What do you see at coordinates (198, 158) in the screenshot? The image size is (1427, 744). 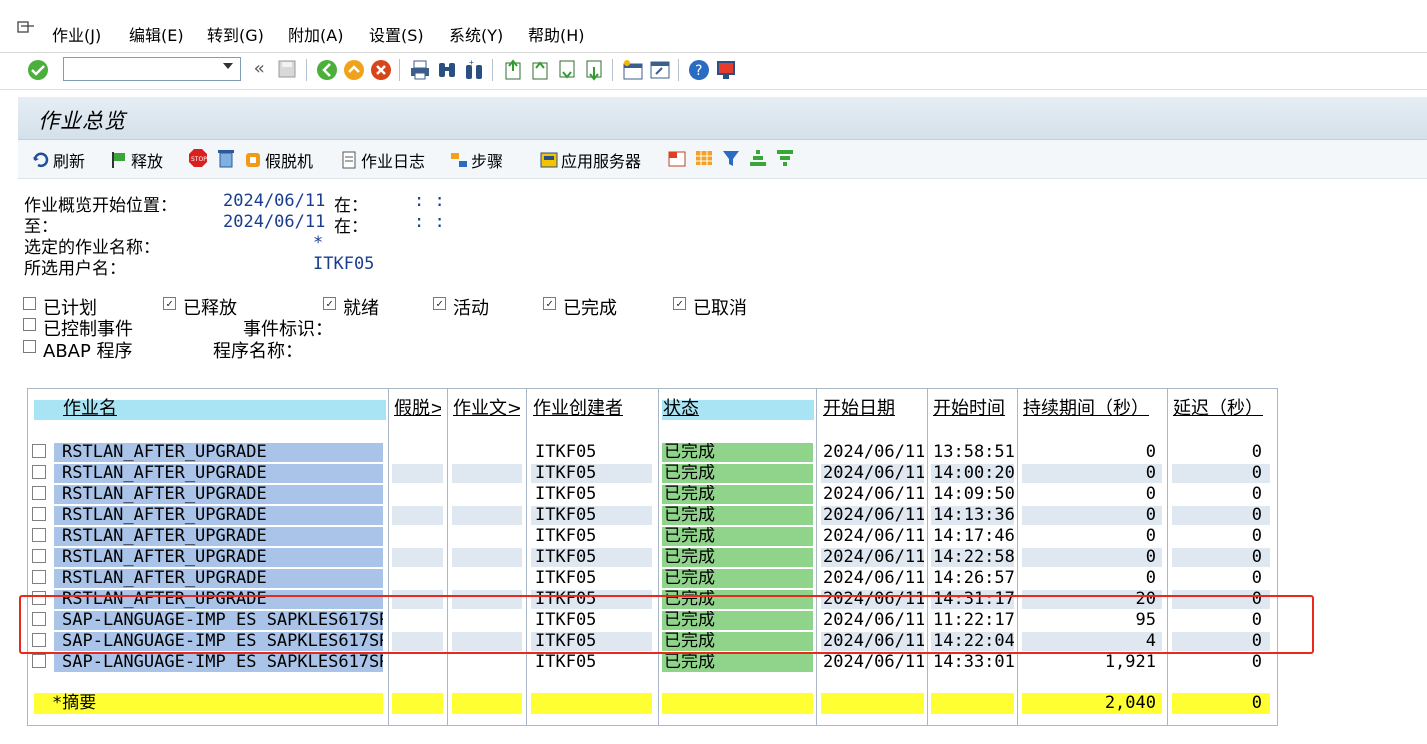 I see `stop-icon: STOP` at bounding box center [198, 158].